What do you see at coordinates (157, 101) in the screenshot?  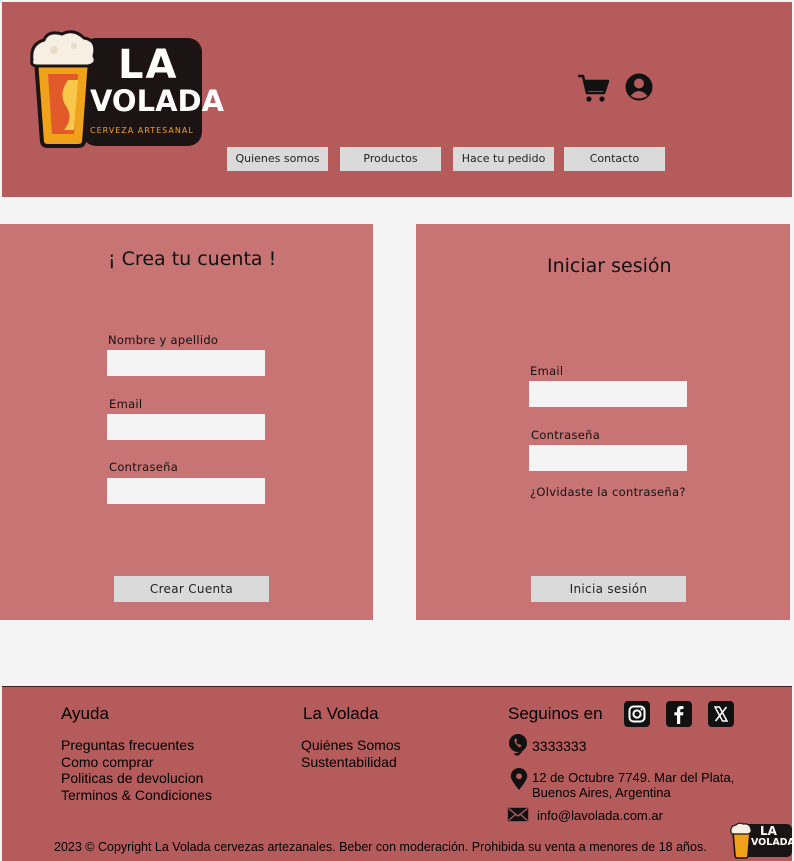 I see `logo-line2: VOLADA` at bounding box center [157, 101].